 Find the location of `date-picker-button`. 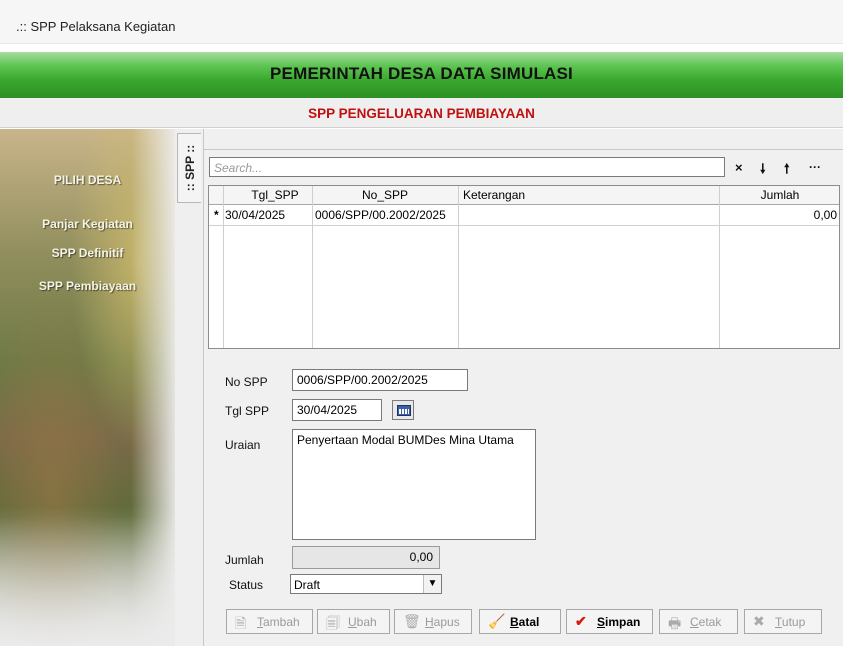

date-picker-button is located at coordinates (403, 410).